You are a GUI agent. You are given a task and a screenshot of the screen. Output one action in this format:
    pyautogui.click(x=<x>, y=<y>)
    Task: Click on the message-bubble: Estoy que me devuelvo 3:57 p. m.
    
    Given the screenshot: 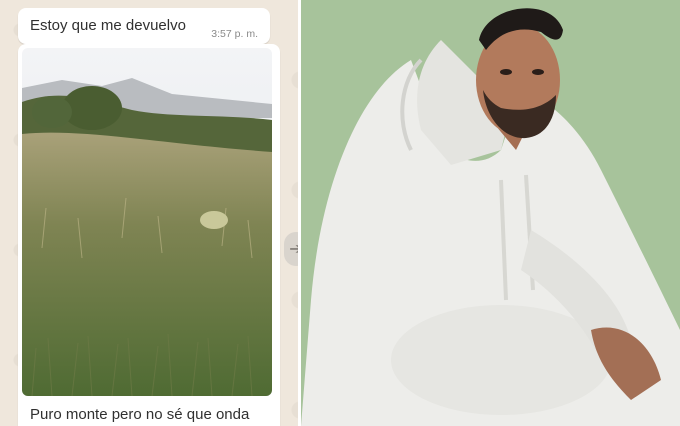 What is the action you would take?
    pyautogui.click(x=144, y=26)
    